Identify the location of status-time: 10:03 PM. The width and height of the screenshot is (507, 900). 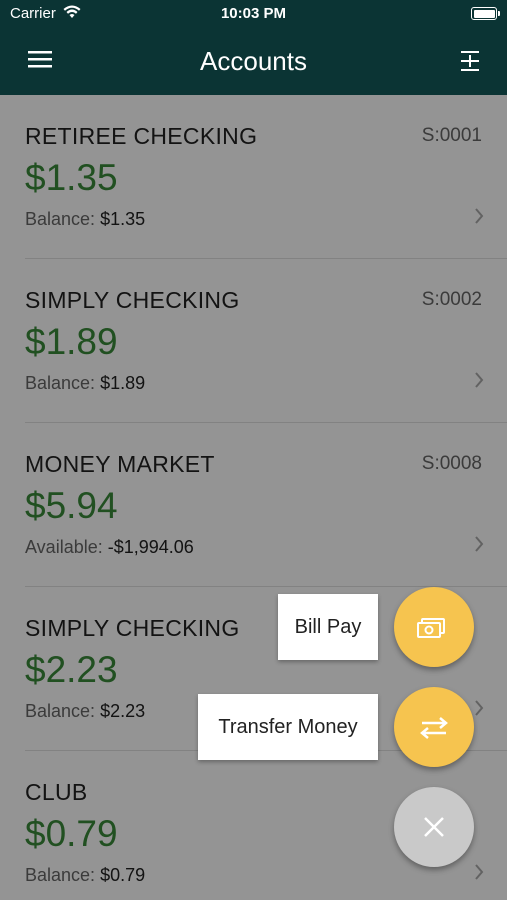
(253, 13).